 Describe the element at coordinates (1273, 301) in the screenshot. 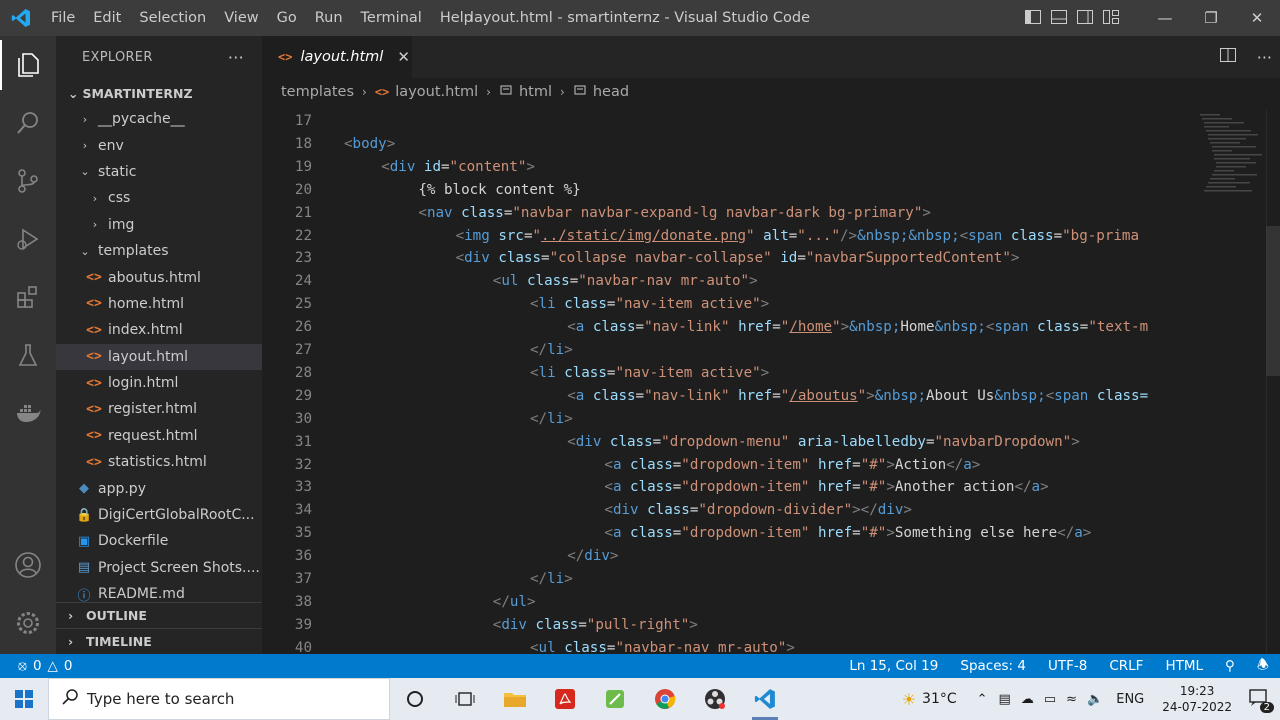

I see `scrollbar-thumb` at that location.